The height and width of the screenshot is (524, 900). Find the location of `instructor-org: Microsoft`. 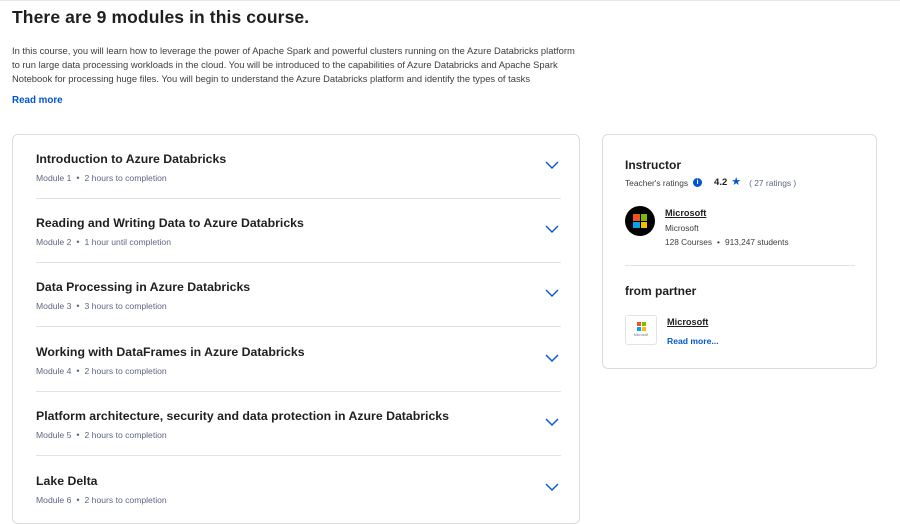

instructor-org: Microsoft is located at coordinates (682, 228).